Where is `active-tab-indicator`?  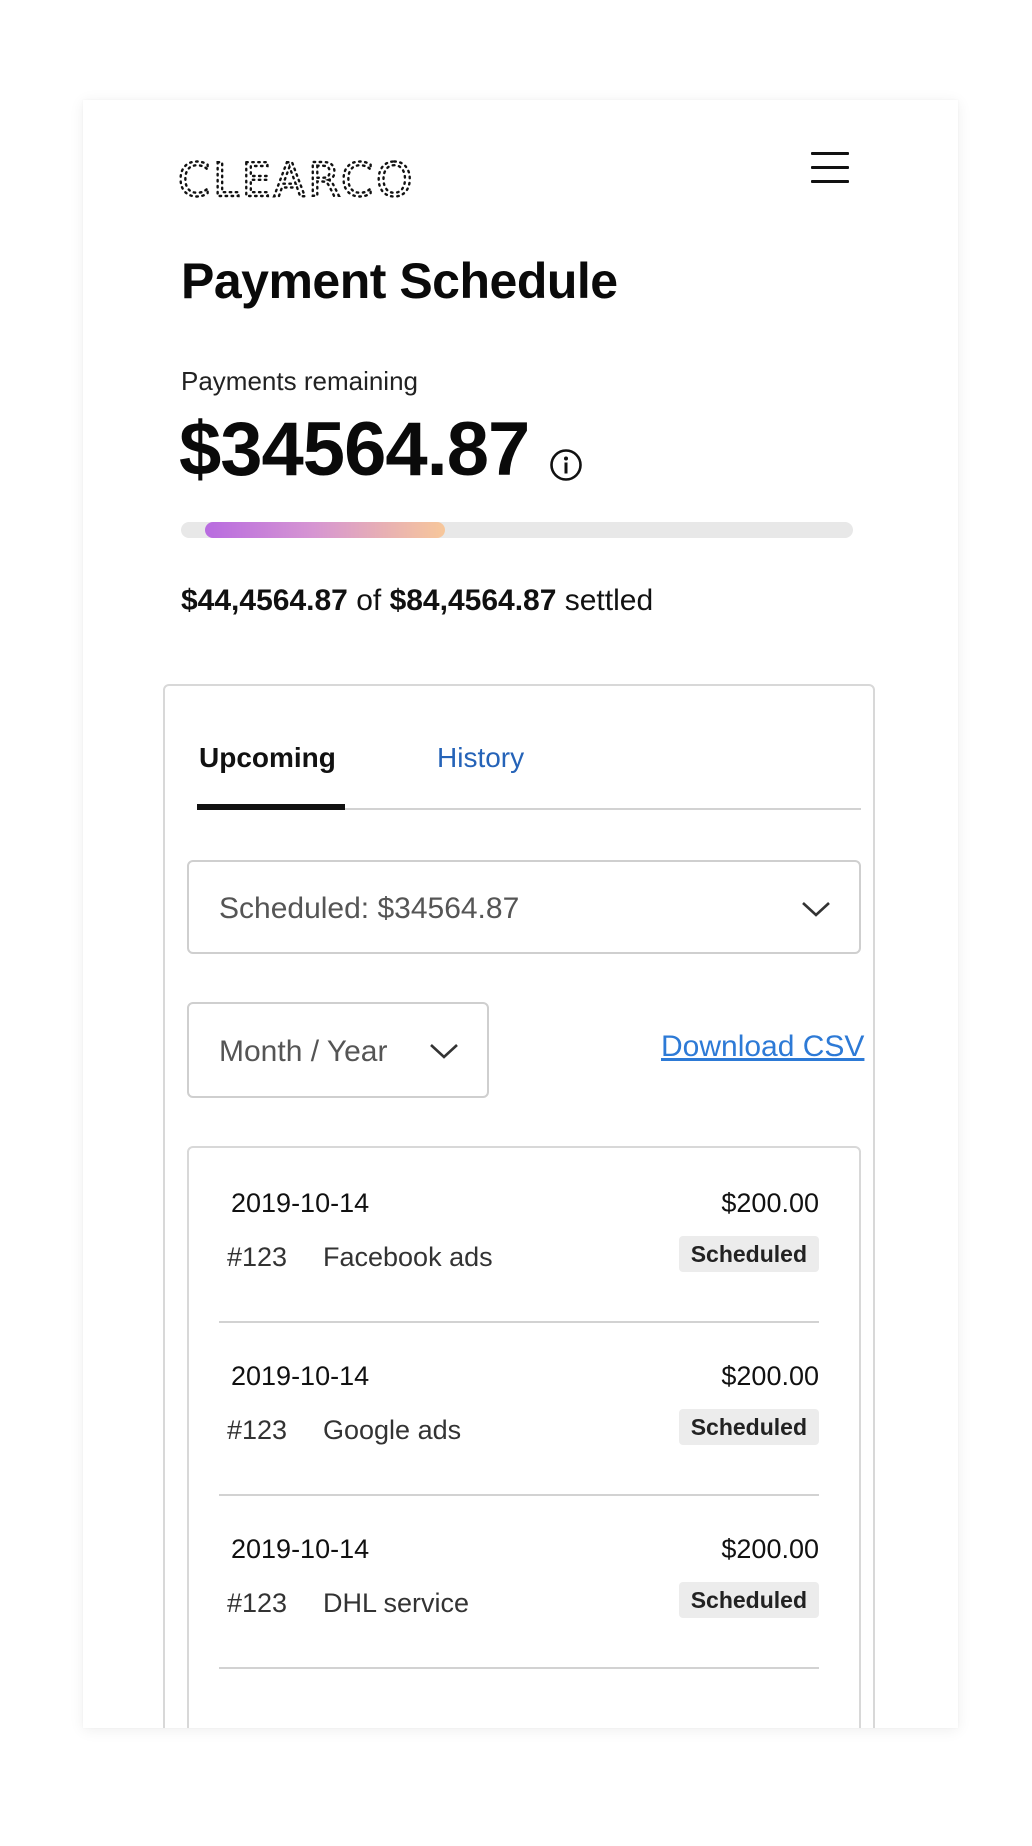 active-tab-indicator is located at coordinates (271, 807).